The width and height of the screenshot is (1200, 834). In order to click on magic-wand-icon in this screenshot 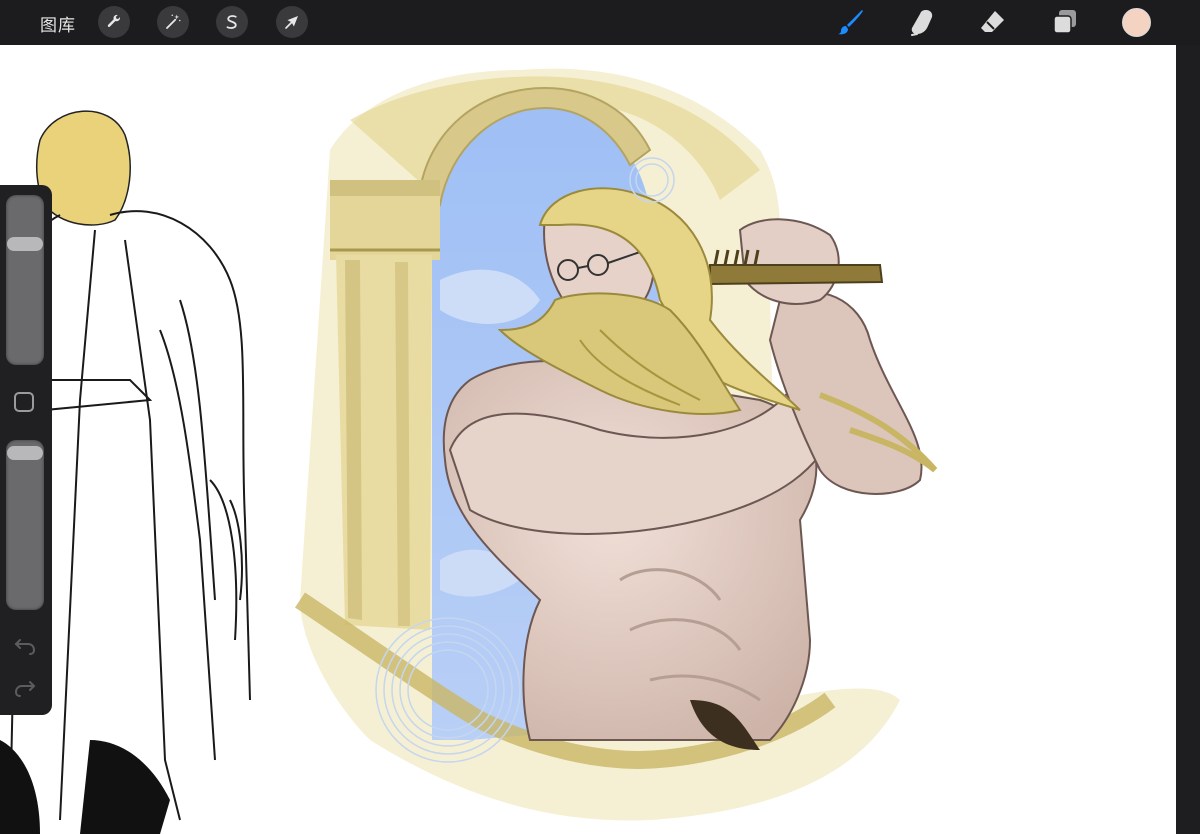, I will do `click(173, 21)`.